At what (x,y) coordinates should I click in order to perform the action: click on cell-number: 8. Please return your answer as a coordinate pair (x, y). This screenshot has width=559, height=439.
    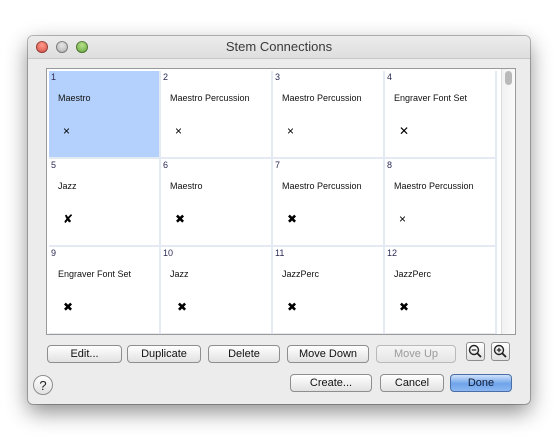
    Looking at the image, I should click on (390, 165).